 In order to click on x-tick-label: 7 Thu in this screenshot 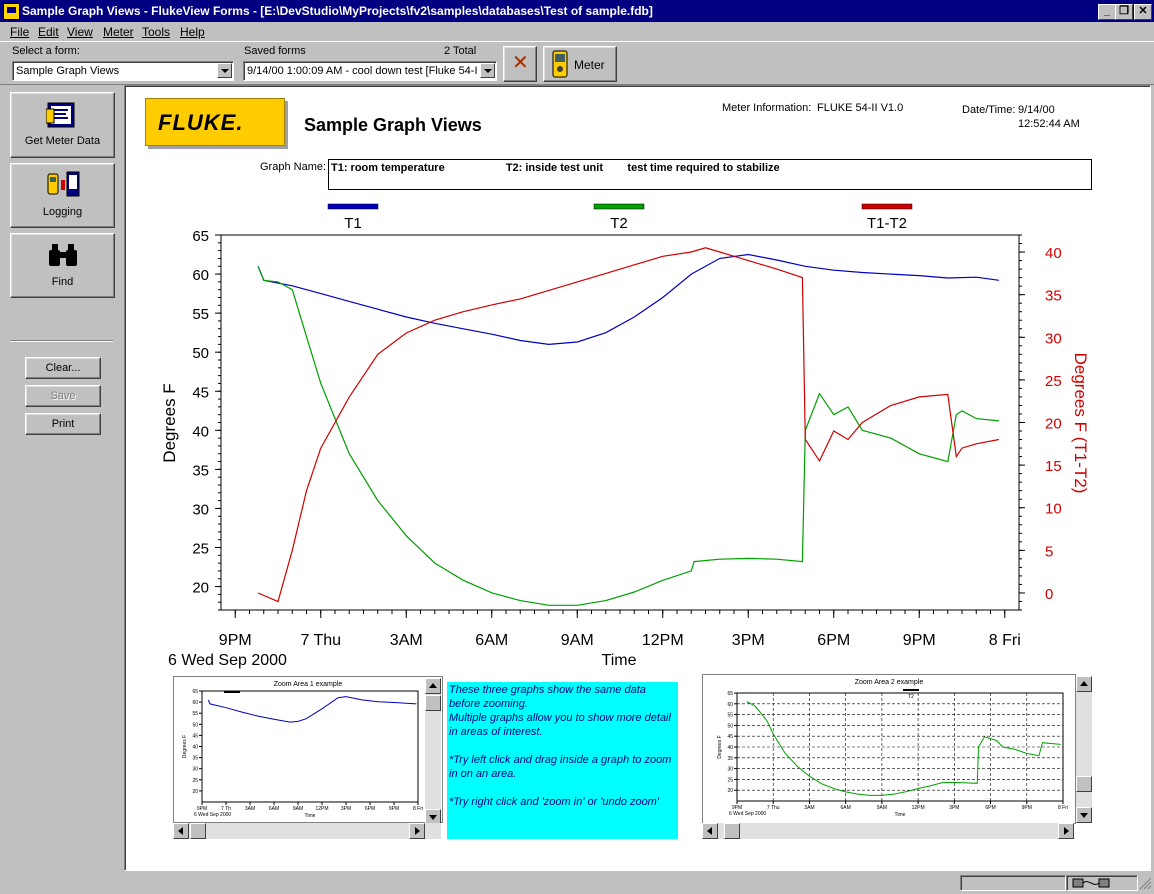, I will do `click(320, 640)`.